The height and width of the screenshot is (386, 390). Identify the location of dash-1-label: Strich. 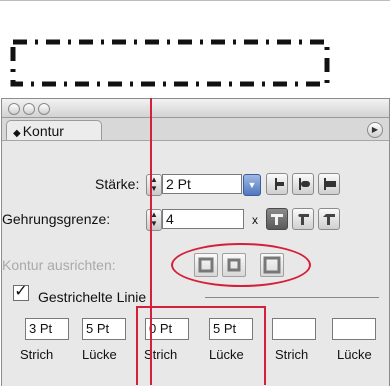
(37, 354).